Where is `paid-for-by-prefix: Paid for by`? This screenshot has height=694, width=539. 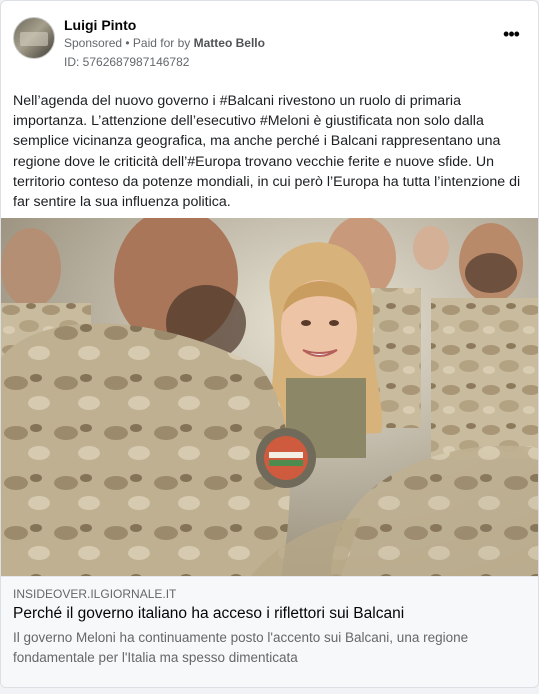
paid-for-by-prefix: Paid for by is located at coordinates (163, 43).